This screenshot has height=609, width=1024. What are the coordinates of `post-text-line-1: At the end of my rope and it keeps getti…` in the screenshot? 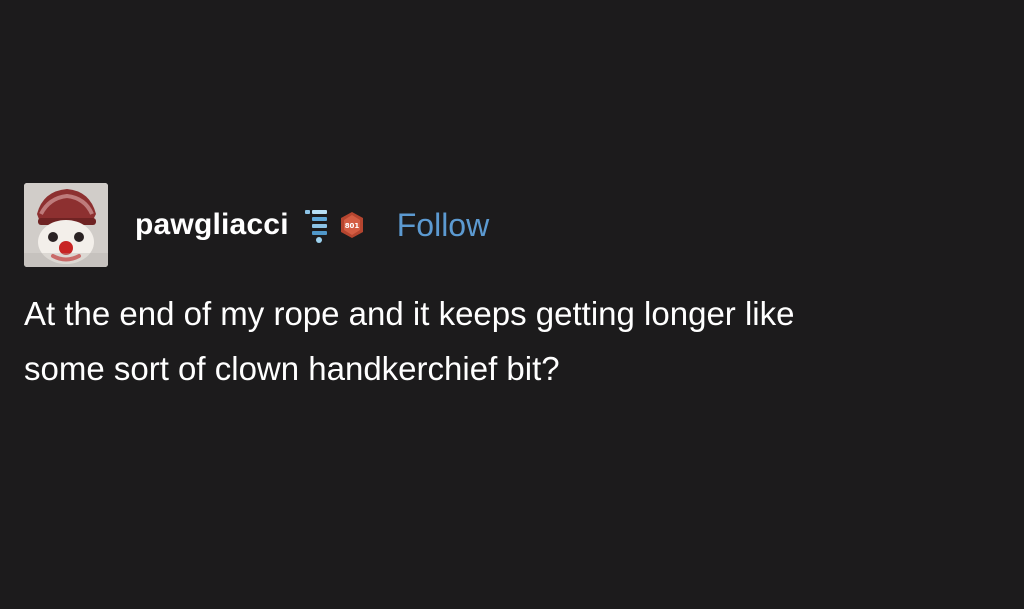 It's located at (409, 313).